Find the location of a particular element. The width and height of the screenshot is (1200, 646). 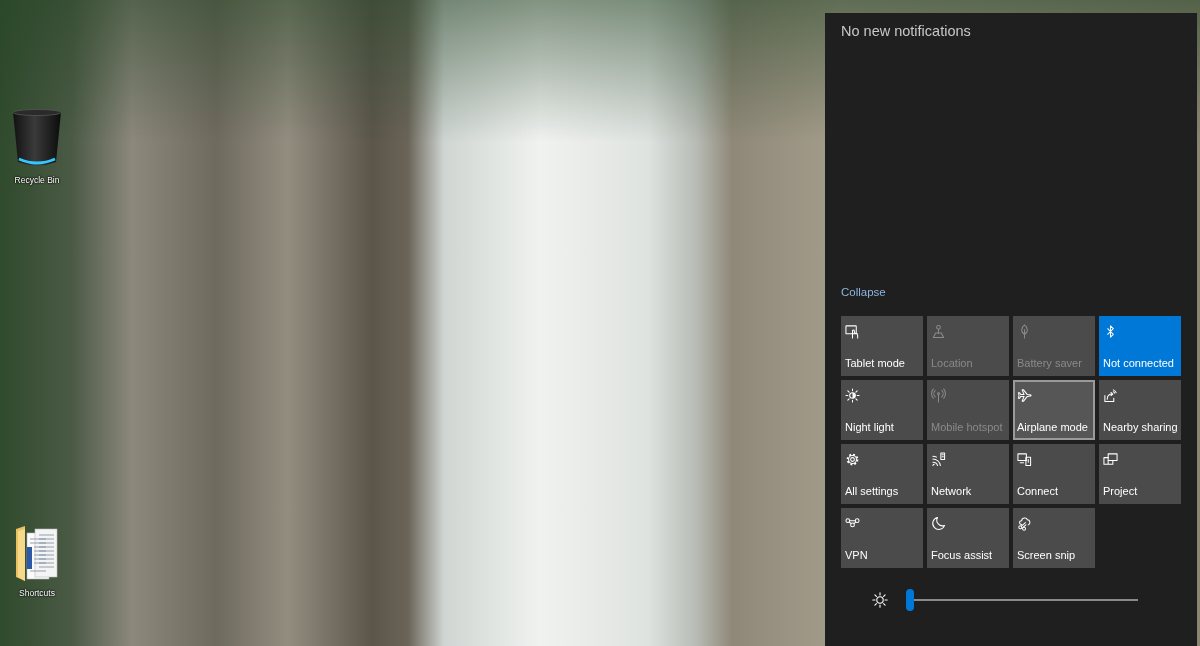

quick-action-tile: Focus assist is located at coordinates (968, 538).